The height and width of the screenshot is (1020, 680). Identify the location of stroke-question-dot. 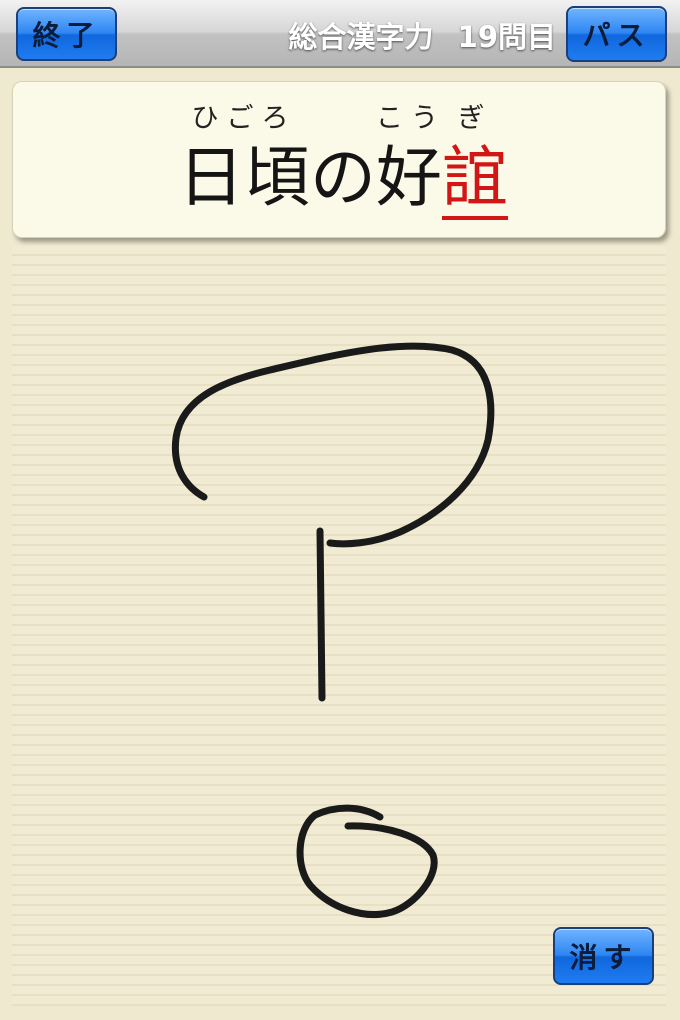
(367, 861).